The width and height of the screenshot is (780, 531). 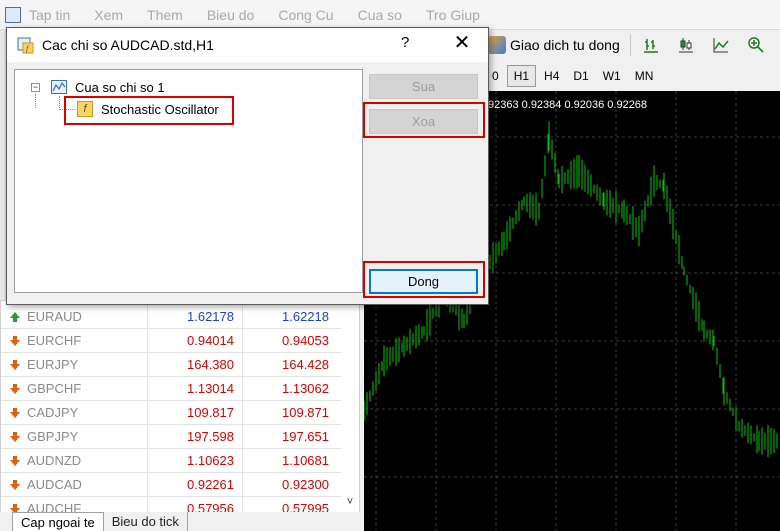 I want to click on market-ask: 0.92300, so click(x=289, y=484).